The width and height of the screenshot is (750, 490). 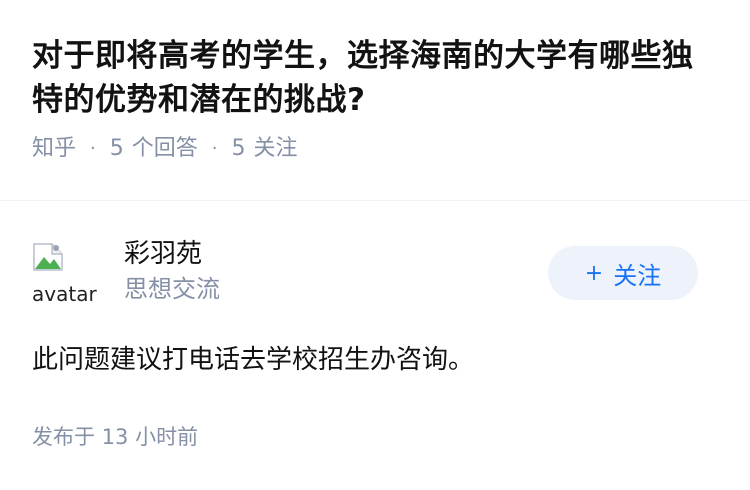 What do you see at coordinates (375, 200) in the screenshot?
I see `section-divider` at bounding box center [375, 200].